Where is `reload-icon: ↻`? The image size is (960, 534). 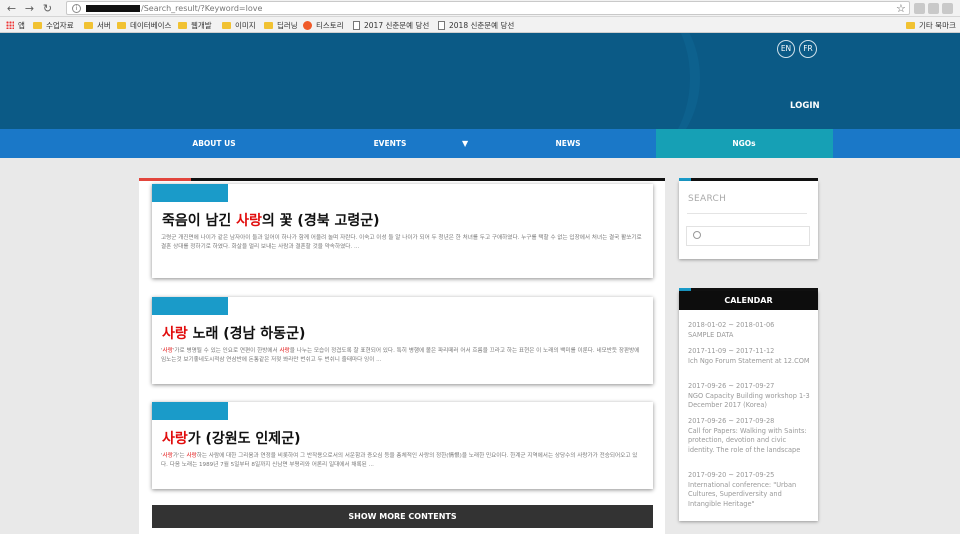 reload-icon: ↻ is located at coordinates (47, 8).